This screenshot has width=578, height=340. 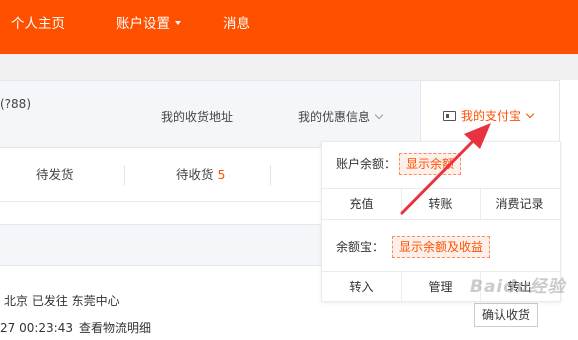 I want to click on show-balance-button: 显示余额, so click(x=430, y=164).